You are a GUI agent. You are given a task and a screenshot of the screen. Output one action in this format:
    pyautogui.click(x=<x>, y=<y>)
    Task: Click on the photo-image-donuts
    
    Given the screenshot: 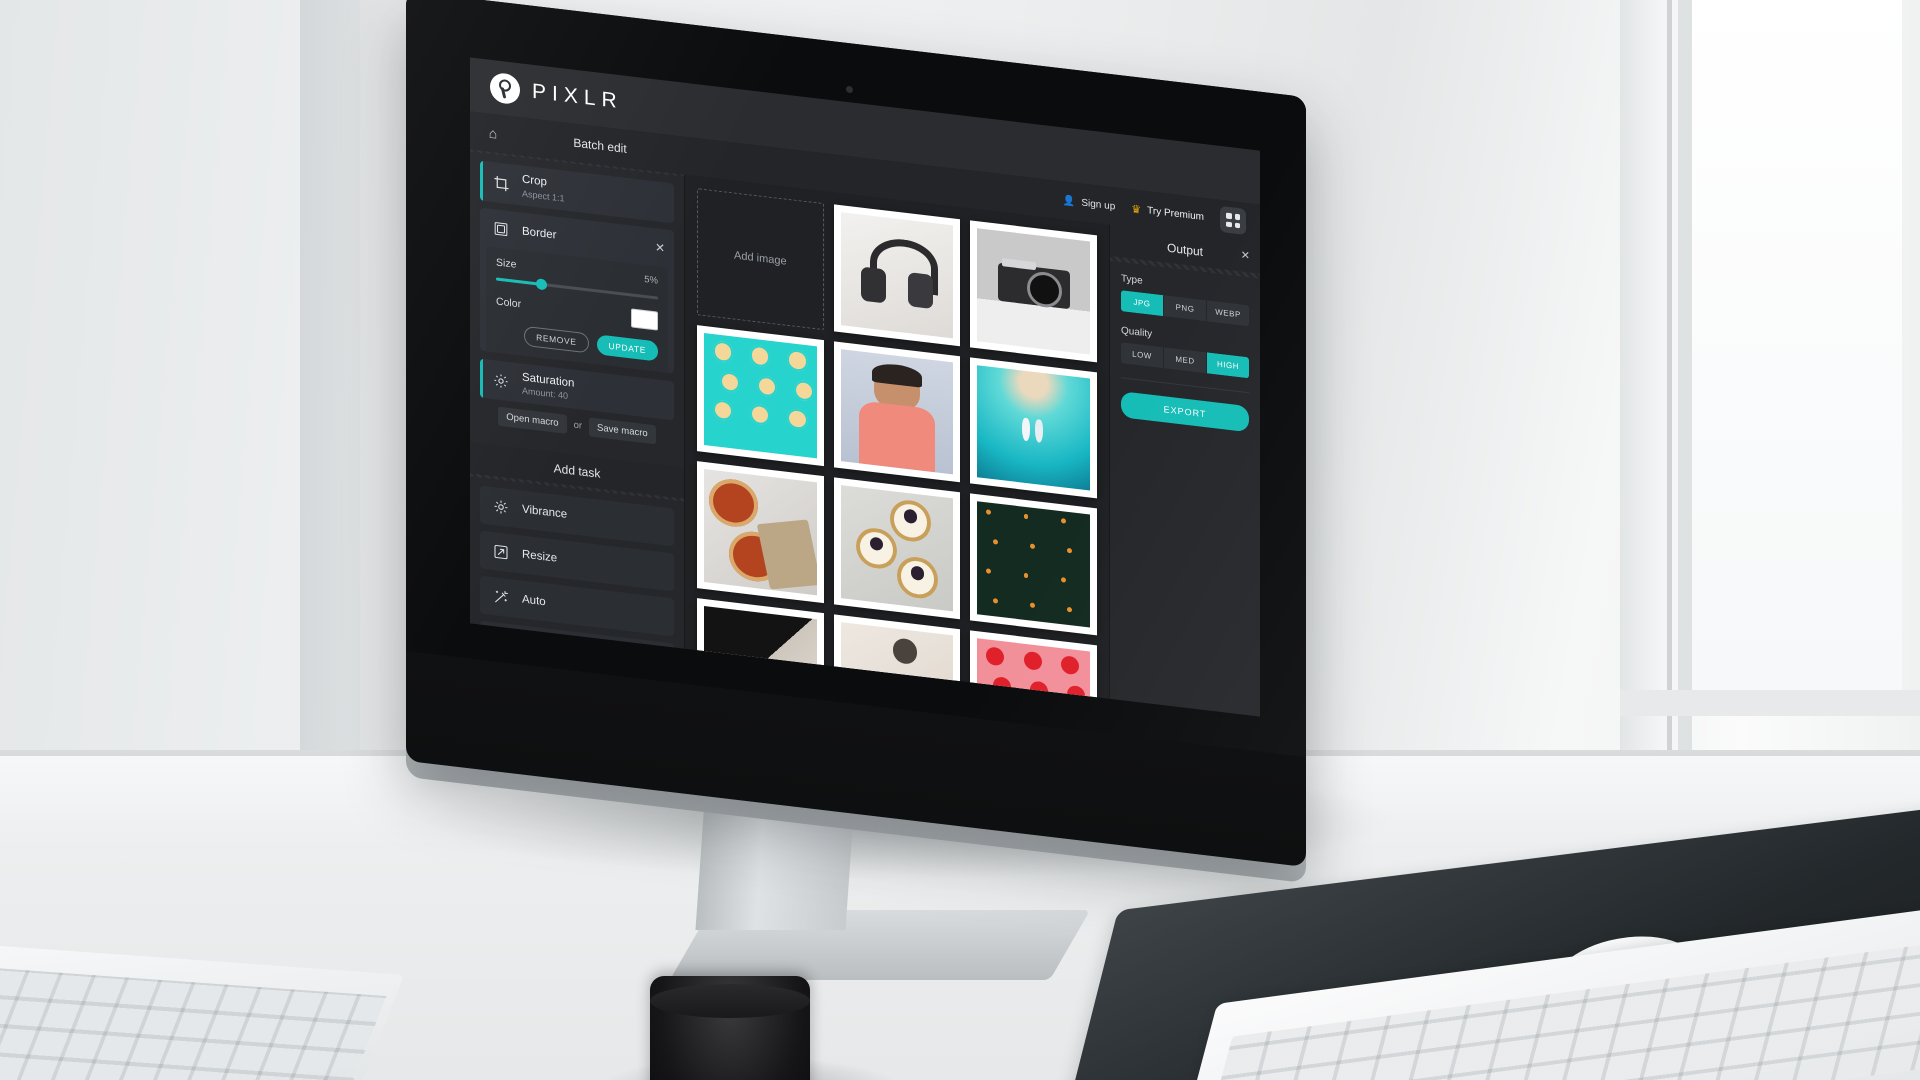 What is the action you would take?
    pyautogui.click(x=760, y=395)
    